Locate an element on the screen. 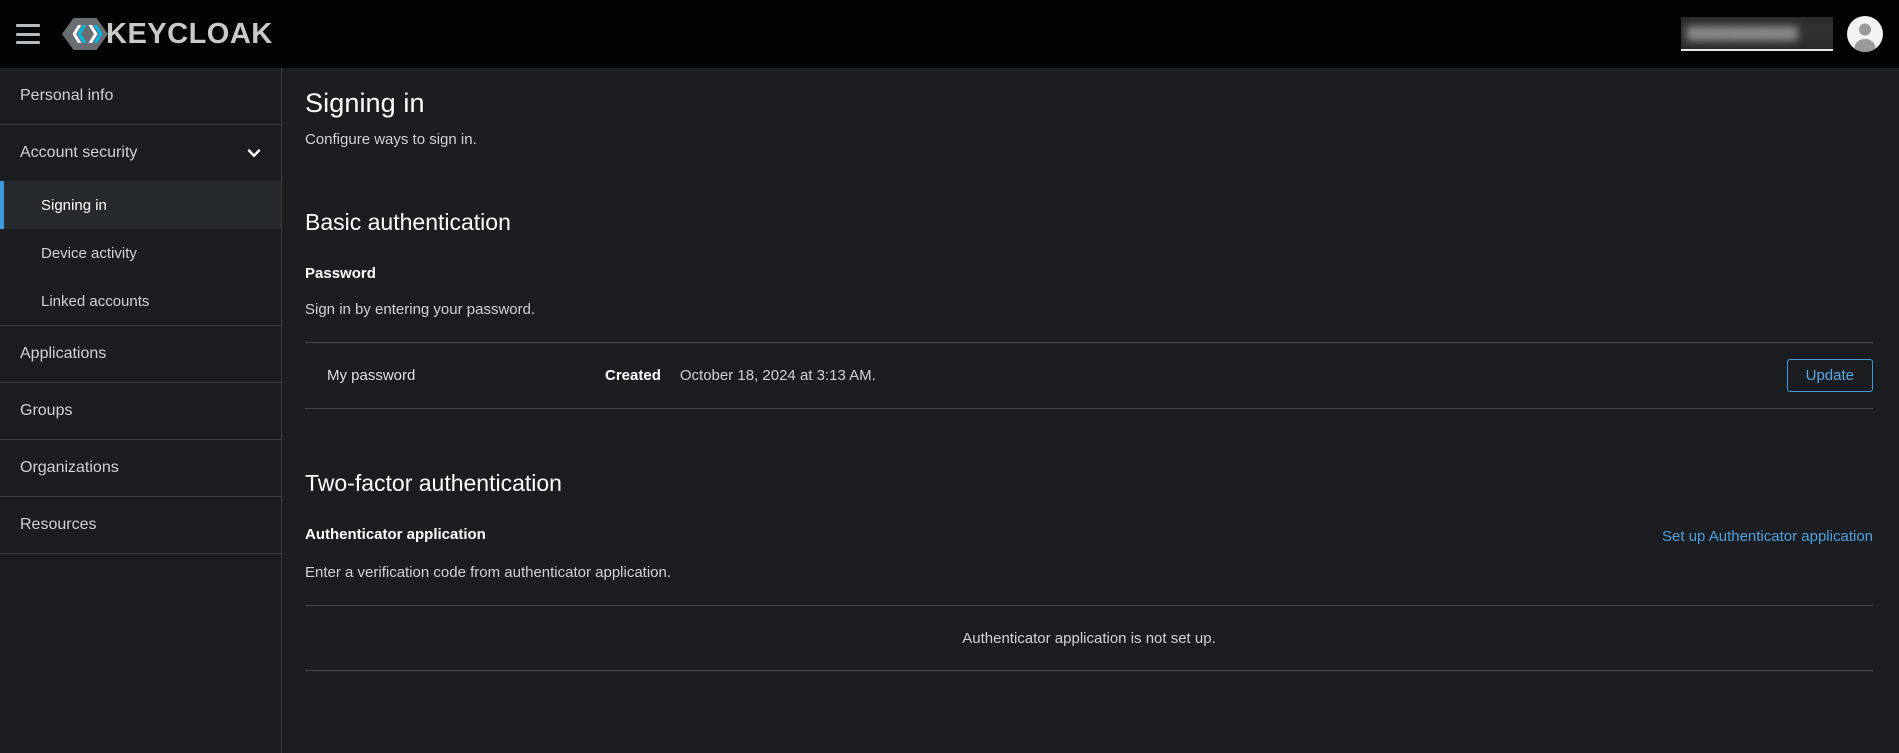 The height and width of the screenshot is (753, 1899). username-dropdown: ████████████ is located at coordinates (1757, 34).